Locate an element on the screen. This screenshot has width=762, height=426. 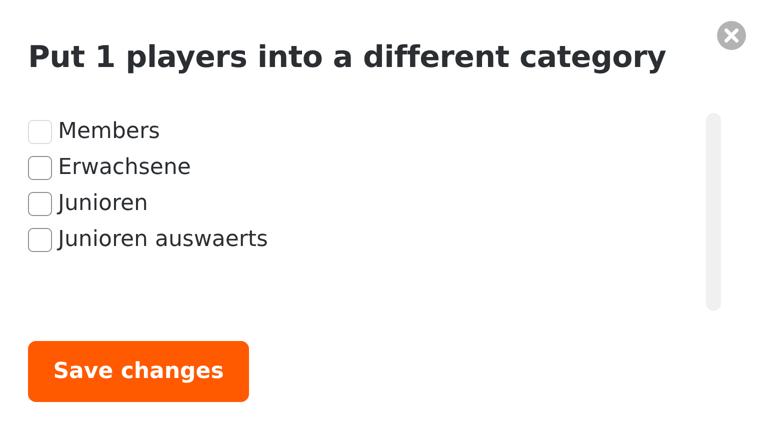
checkbox-label: Erwachsene is located at coordinates (124, 168).